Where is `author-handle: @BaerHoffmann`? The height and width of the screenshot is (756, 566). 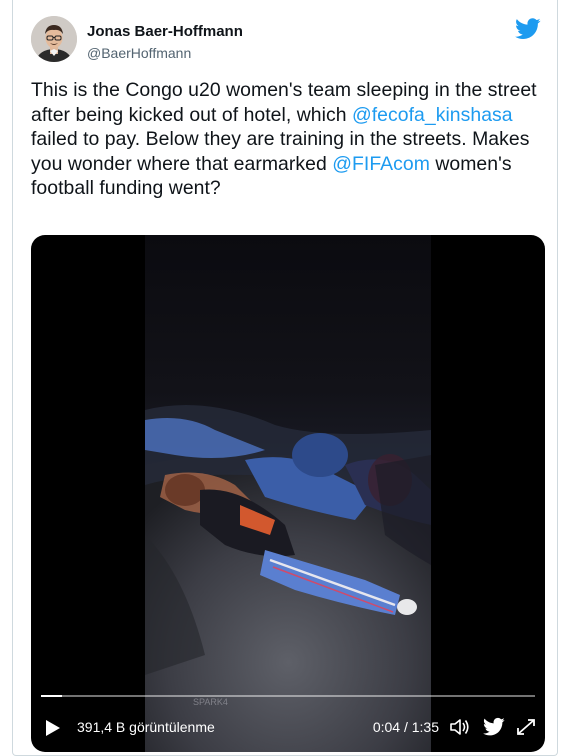
author-handle: @BaerHoffmann is located at coordinates (139, 53).